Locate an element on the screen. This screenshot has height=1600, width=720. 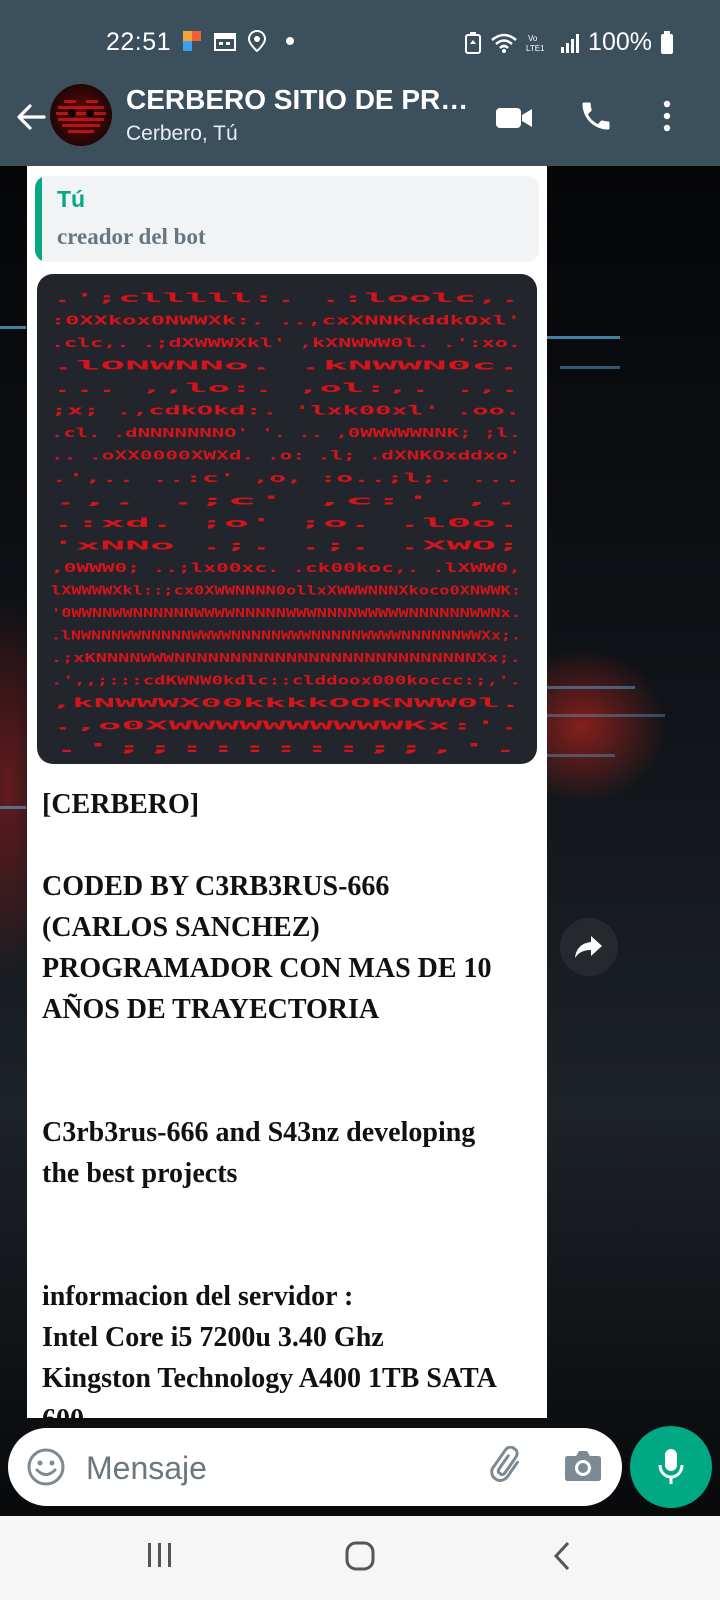
ascii-art-line: .,. .;c' ,c:' ,. is located at coordinates (286, 500).